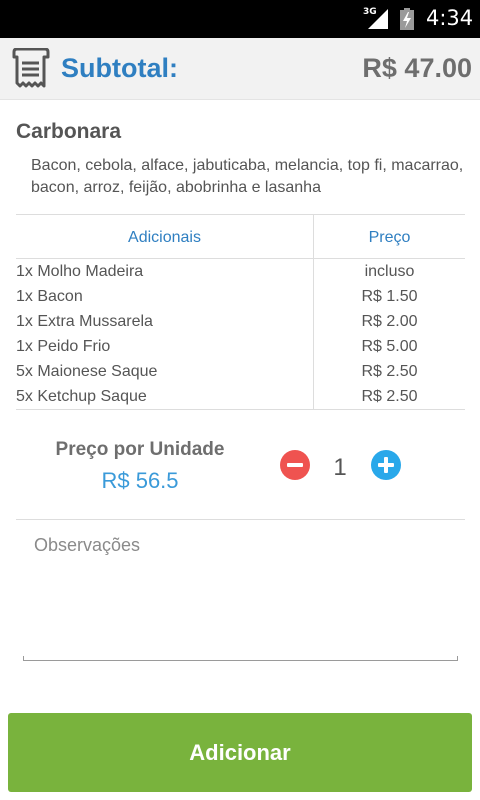  What do you see at coordinates (240, 660) in the screenshot?
I see `observations-underline` at bounding box center [240, 660].